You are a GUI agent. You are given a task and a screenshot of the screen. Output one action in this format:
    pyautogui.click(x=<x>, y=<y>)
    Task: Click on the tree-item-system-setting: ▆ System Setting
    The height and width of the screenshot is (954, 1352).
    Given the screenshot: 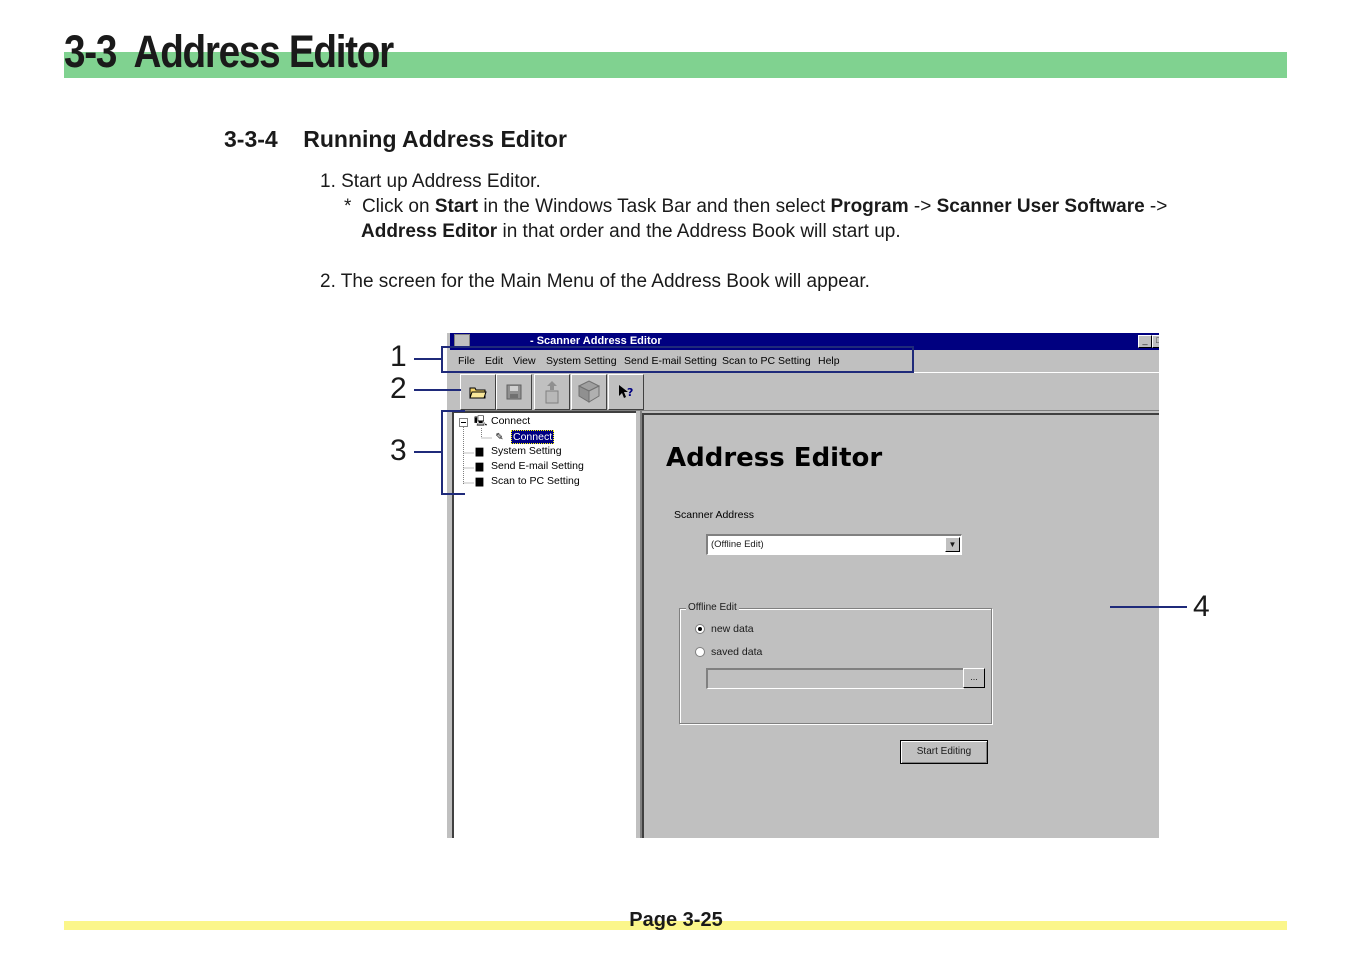 What is the action you would take?
    pyautogui.click(x=518, y=451)
    